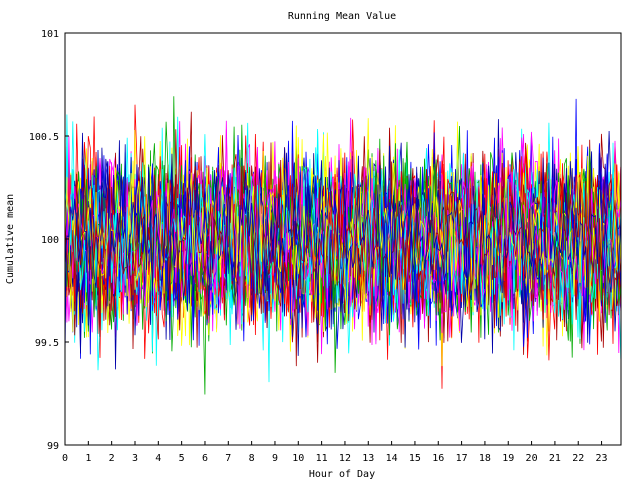 This screenshot has width=640, height=480. I want to click on x-tick-label: 11, so click(322, 458).